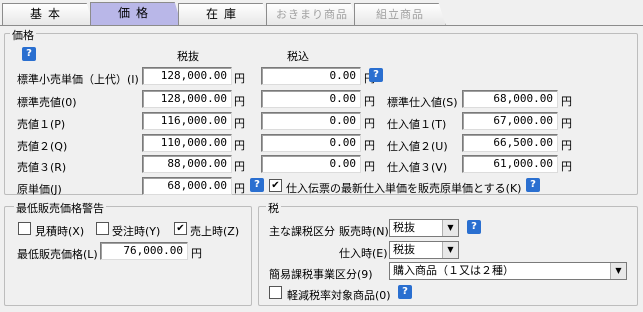 Image resolution: width=643 pixels, height=312 pixels. Describe the element at coordinates (57, 254) in the screenshot. I see `min-price-label: 最低販売価格(L)` at that location.